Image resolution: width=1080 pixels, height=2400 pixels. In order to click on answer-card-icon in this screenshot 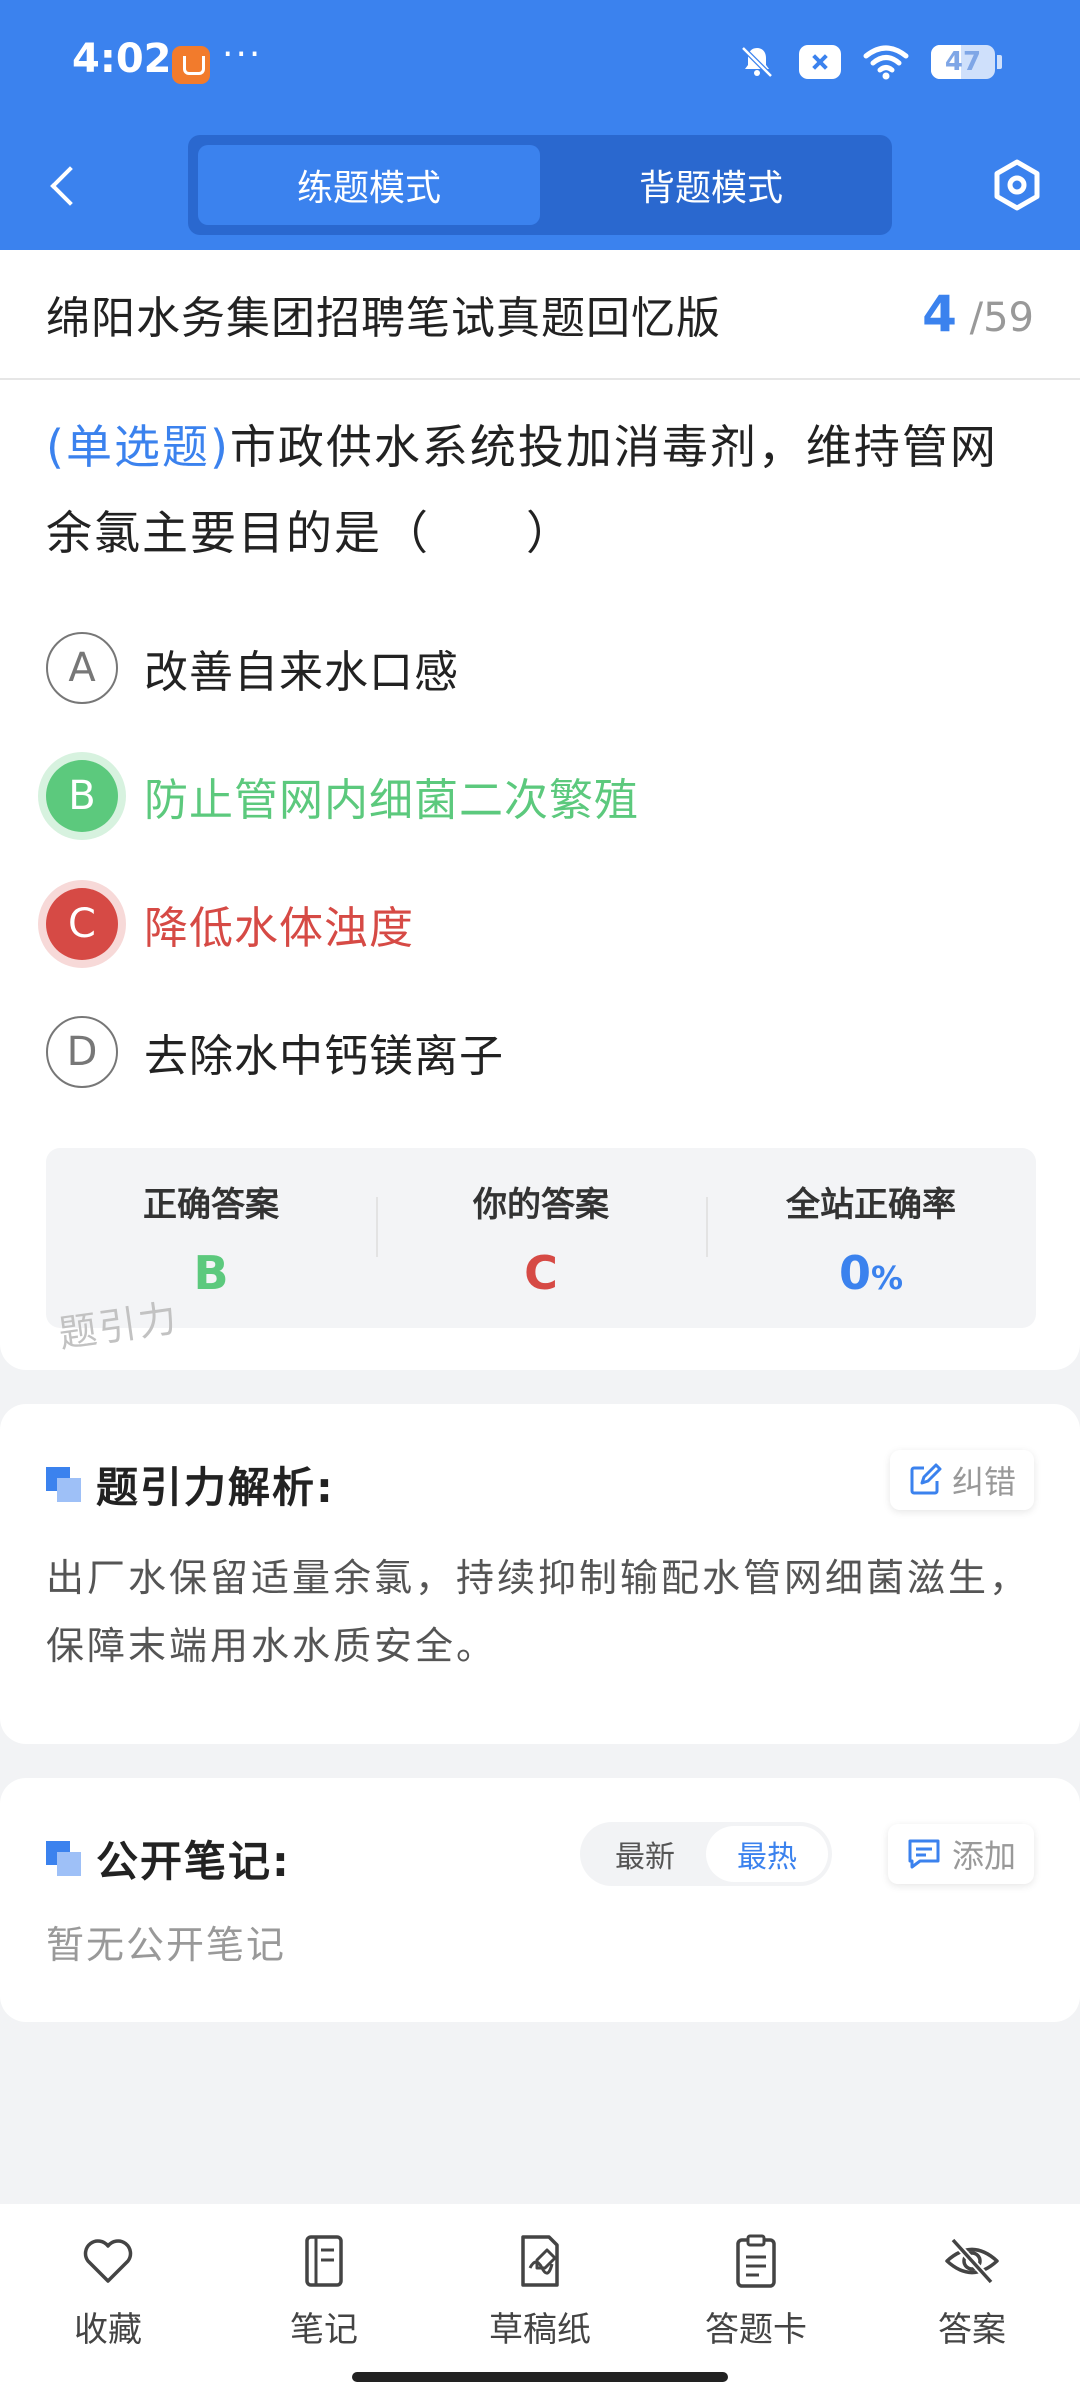, I will do `click(756, 2261)`.